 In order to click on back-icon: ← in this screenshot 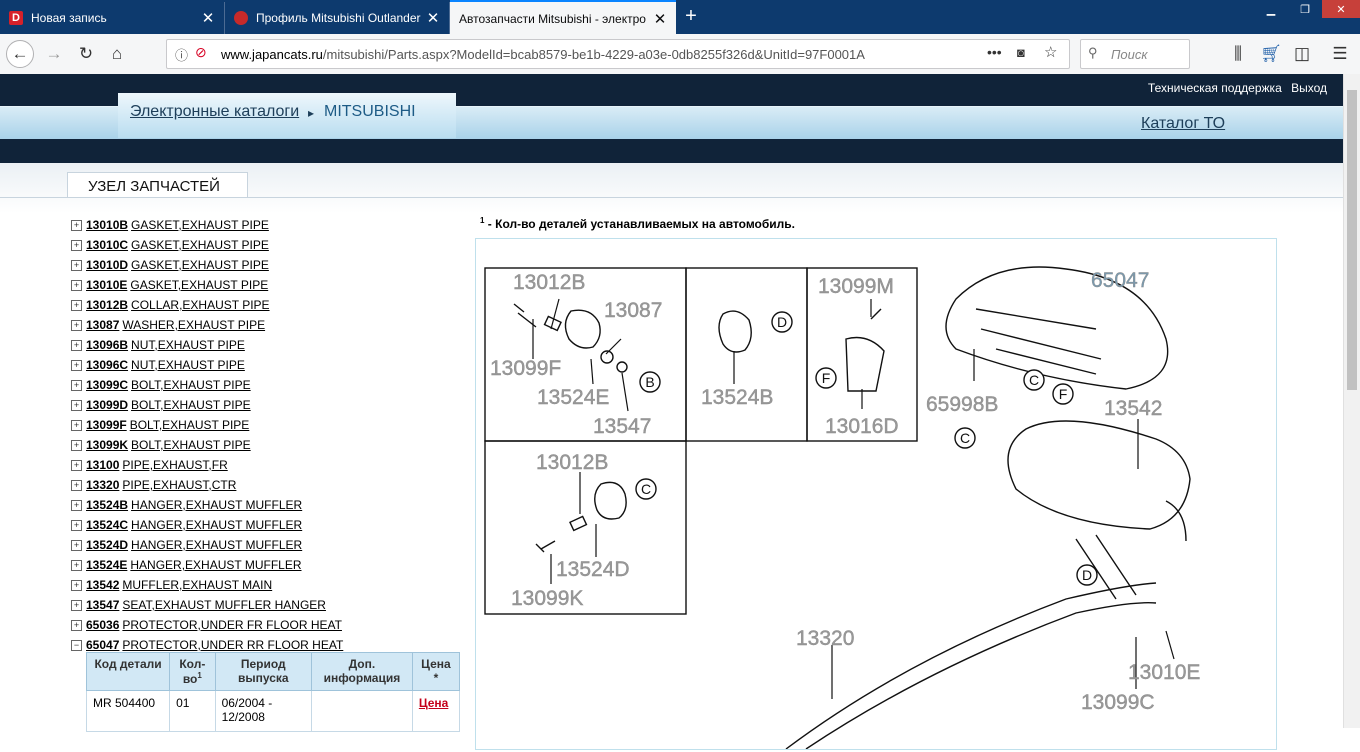, I will do `click(20, 54)`.